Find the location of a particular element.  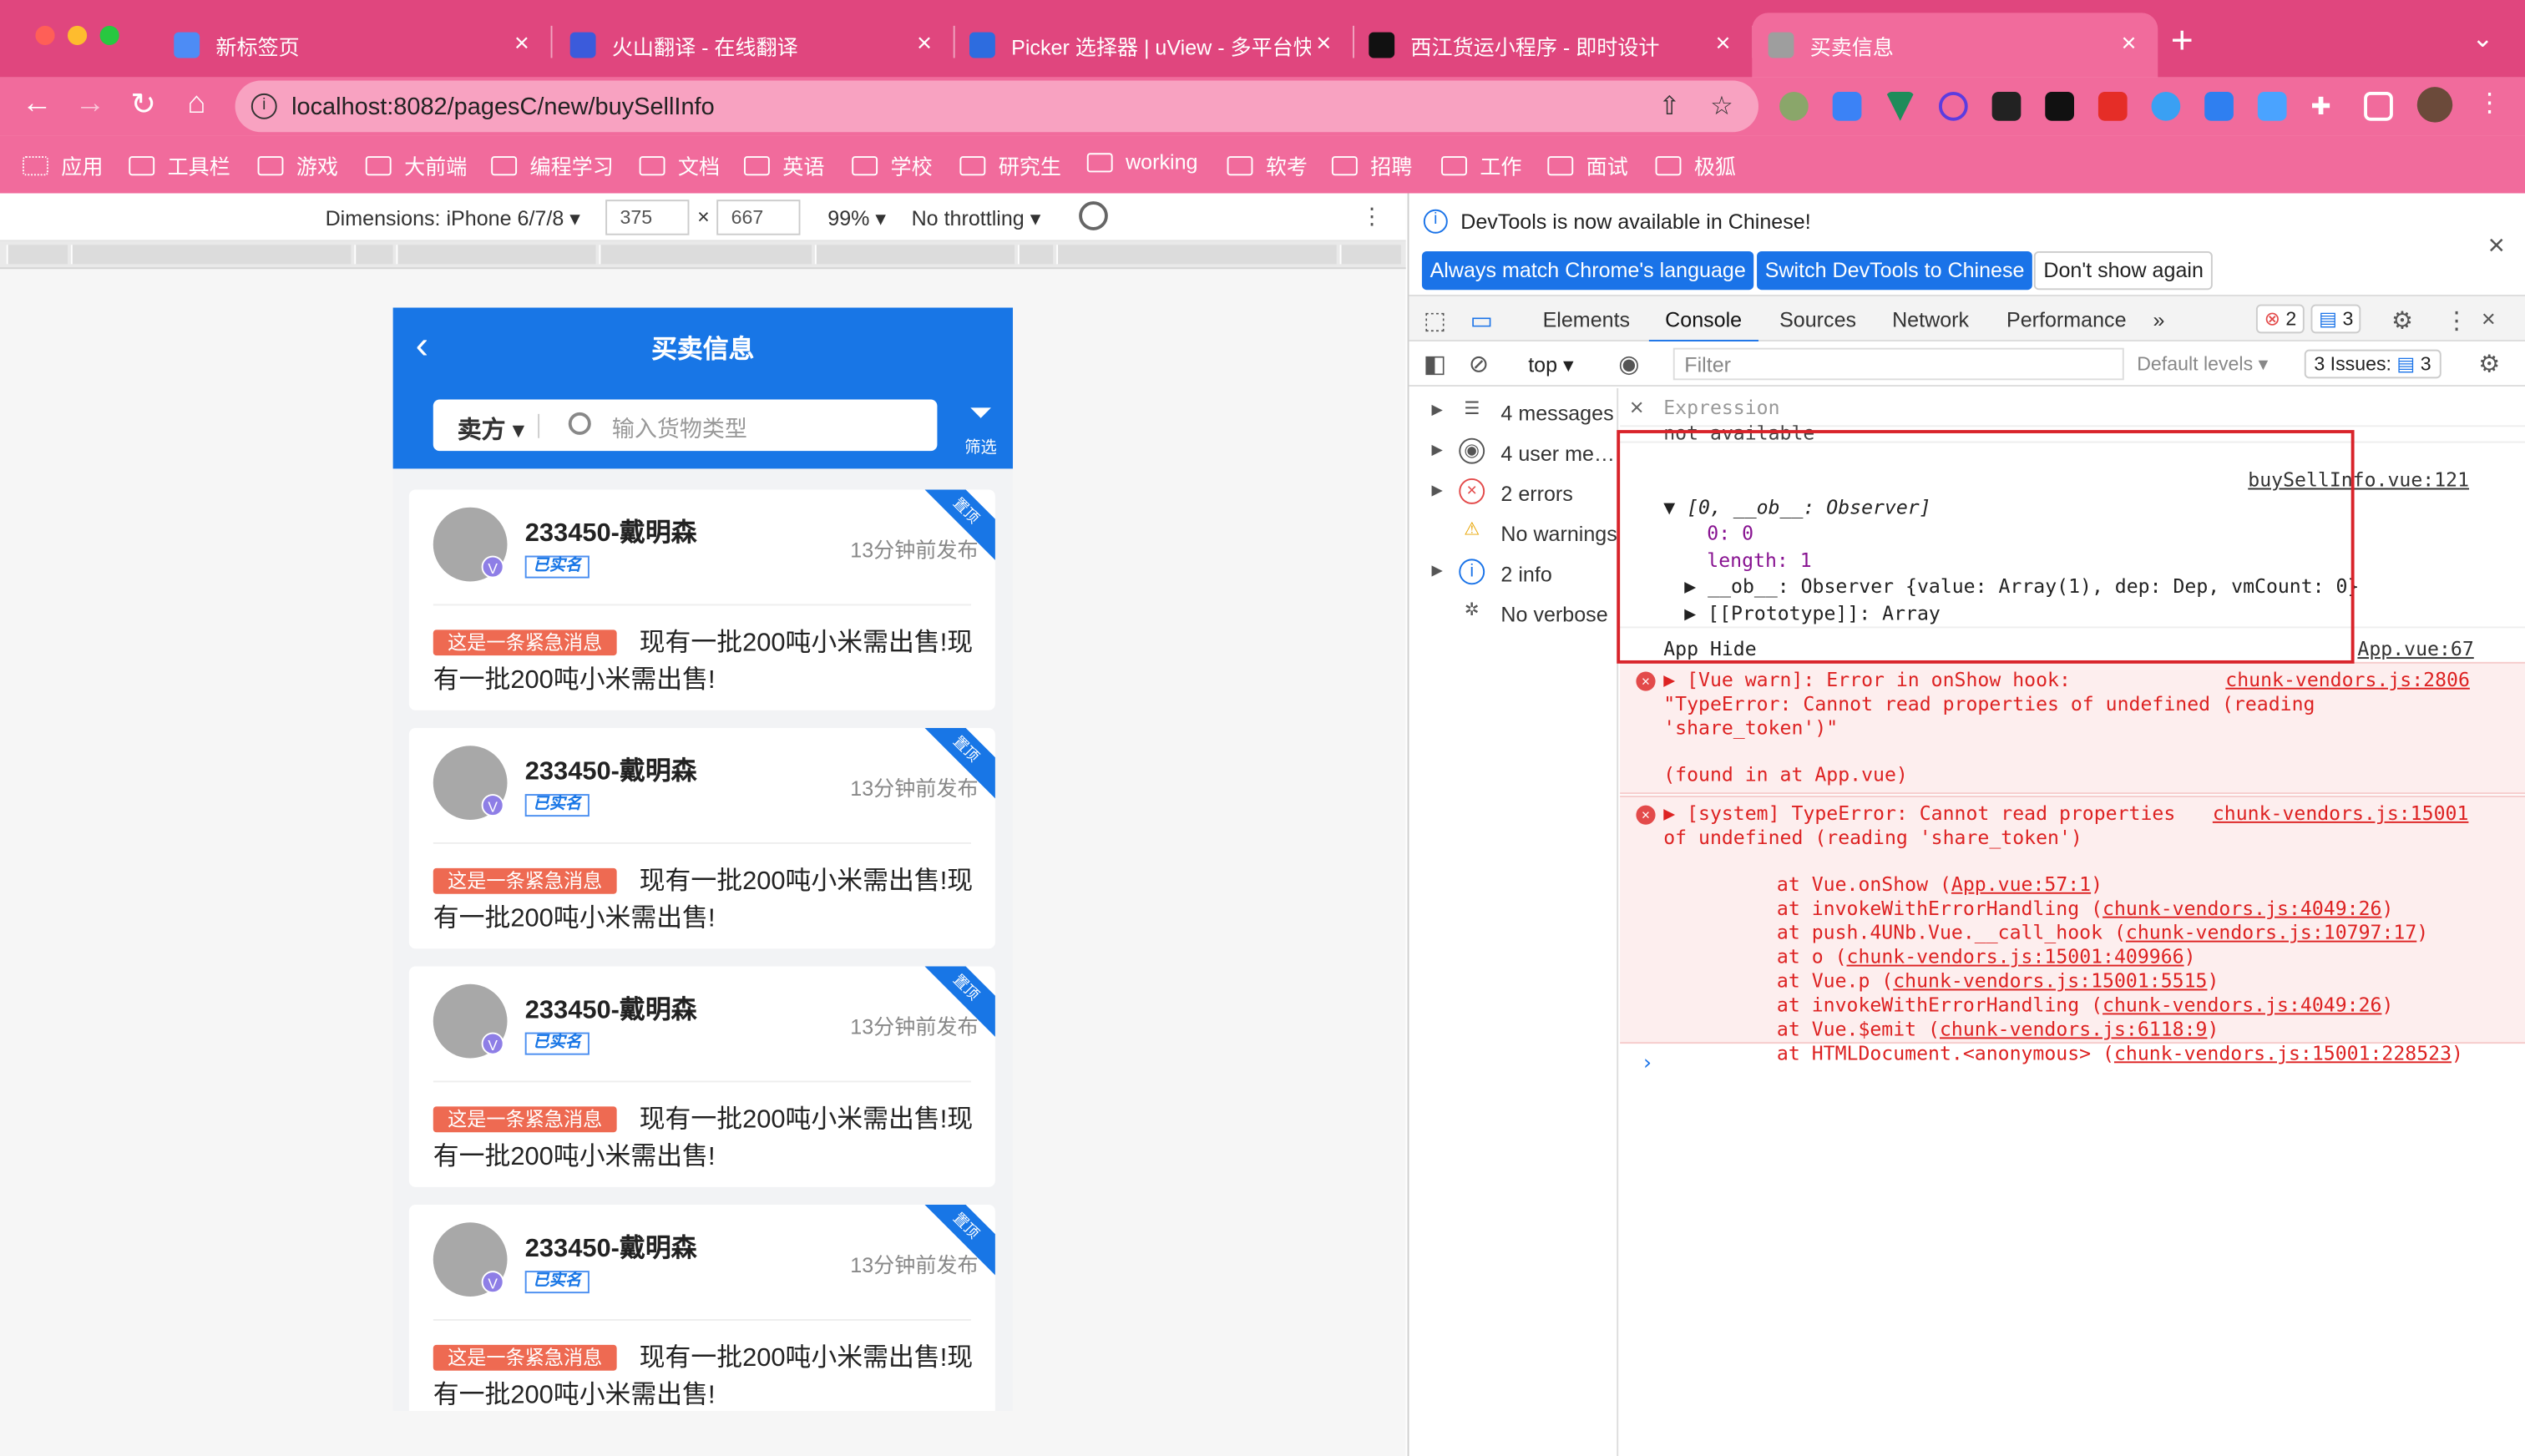

bookmark-item: 游戏 is located at coordinates (297, 164).